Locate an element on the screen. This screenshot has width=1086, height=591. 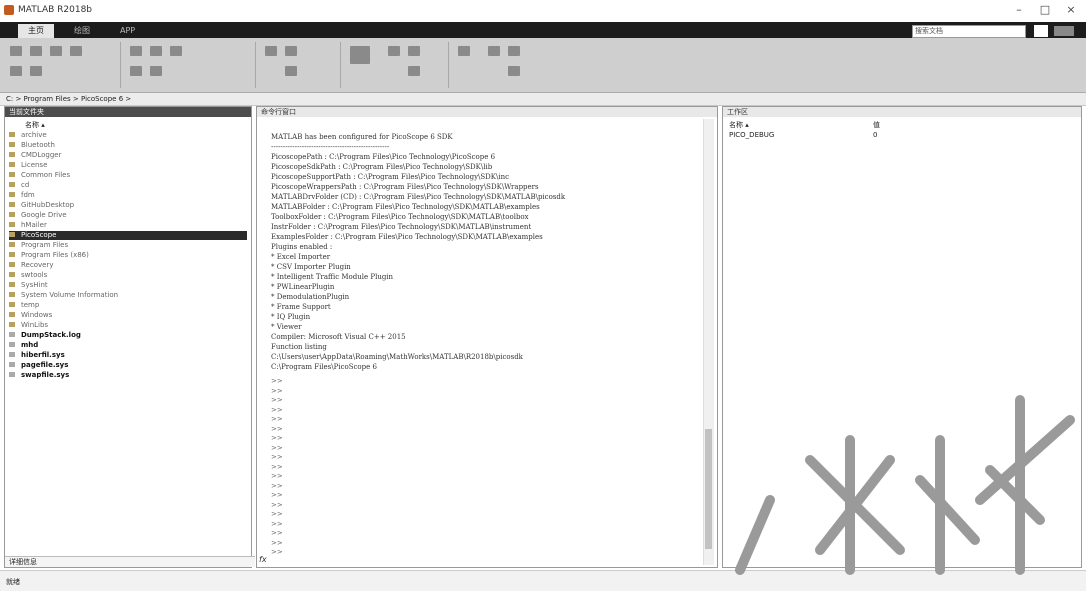
folder-item: CMDLogger is located at coordinates (128, 155).